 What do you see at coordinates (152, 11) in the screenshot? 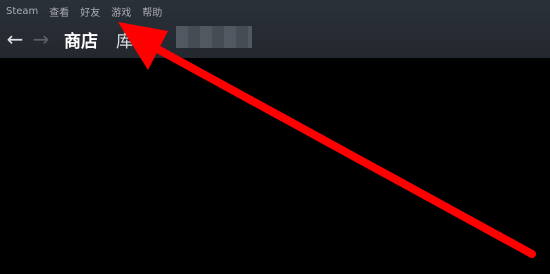
I see `menu-help: 帮助` at bounding box center [152, 11].